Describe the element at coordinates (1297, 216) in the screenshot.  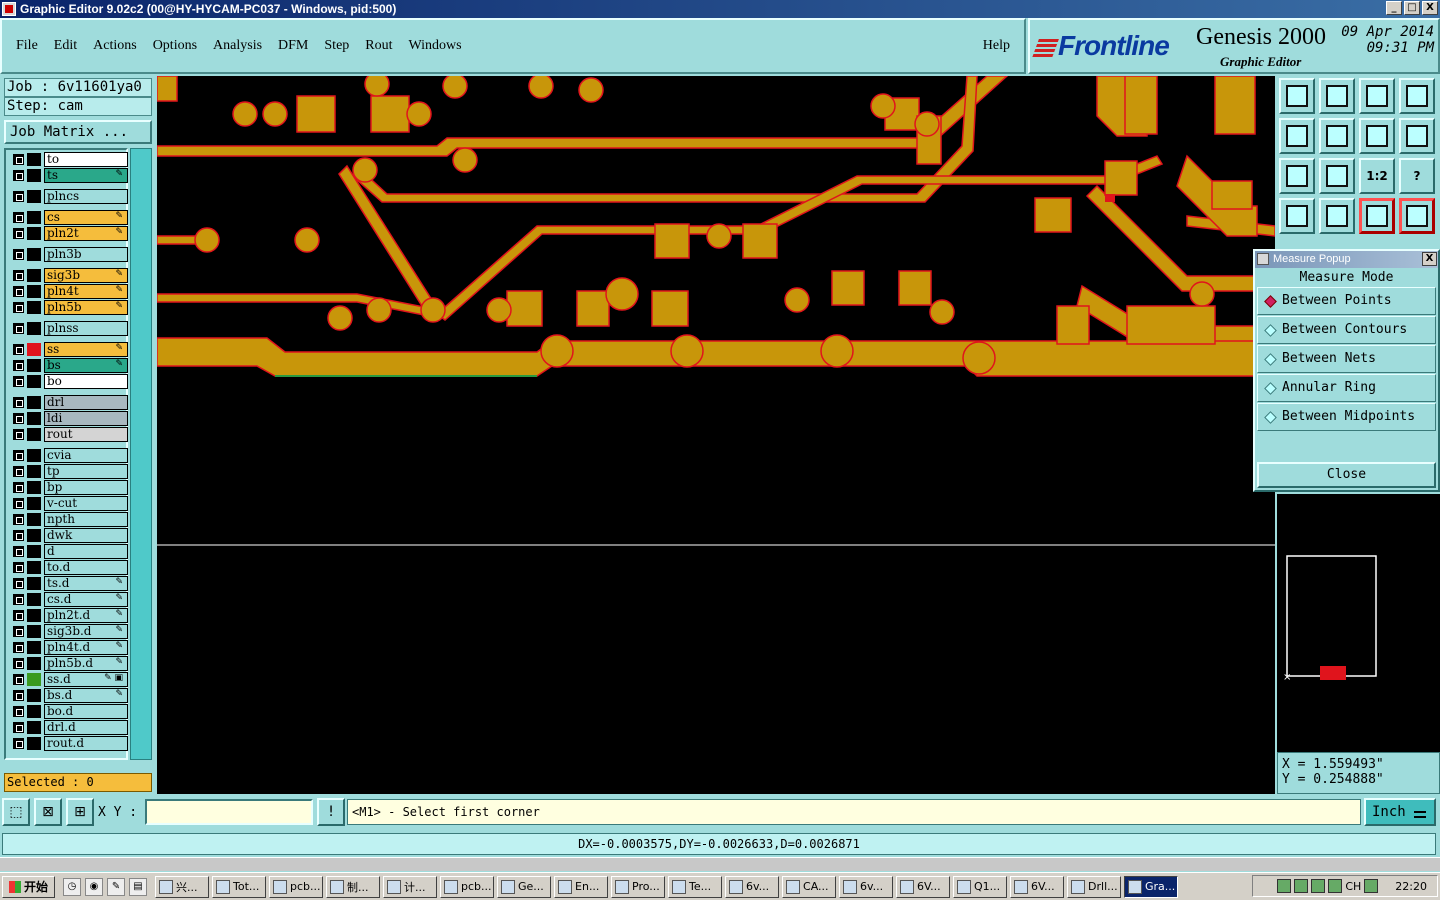
I see `snap-button` at that location.